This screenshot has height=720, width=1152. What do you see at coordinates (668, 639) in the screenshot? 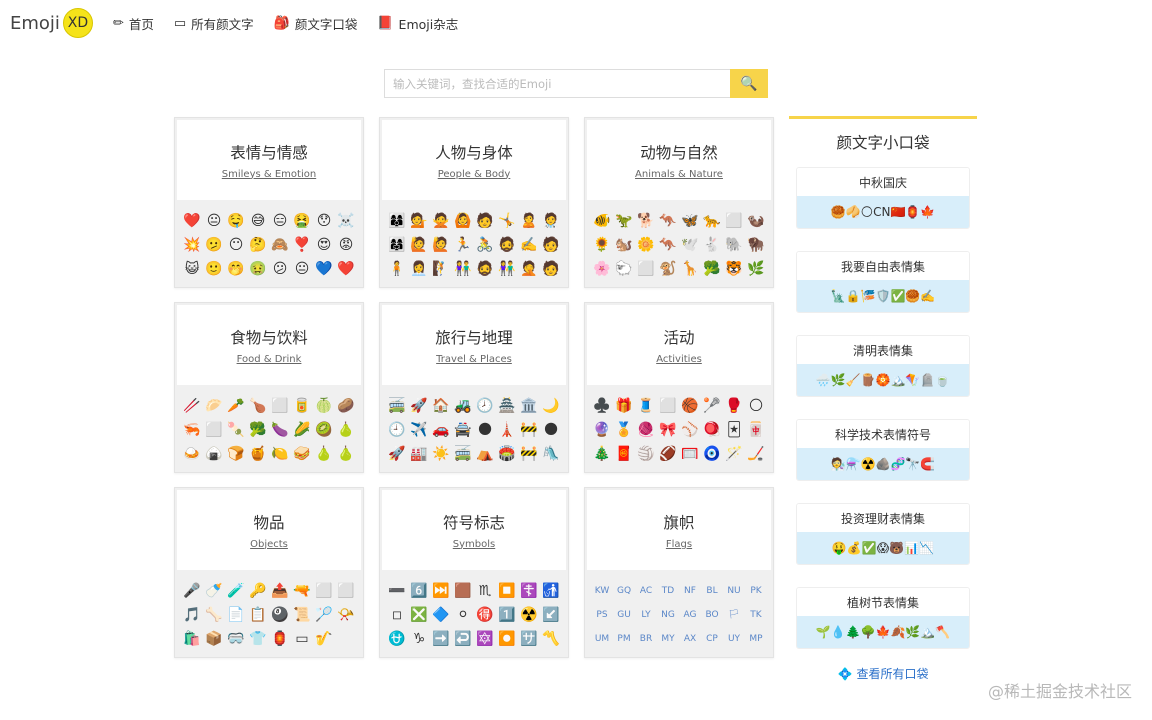
I see `flag-code-item: MY` at bounding box center [668, 639].